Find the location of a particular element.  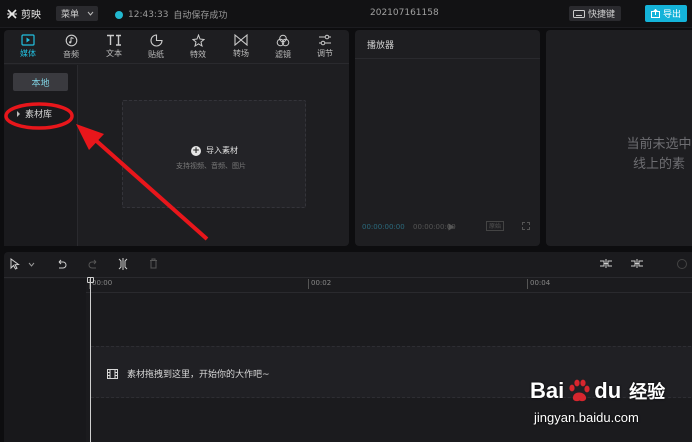

shortcut-button: 快捷键 is located at coordinates (595, 13).